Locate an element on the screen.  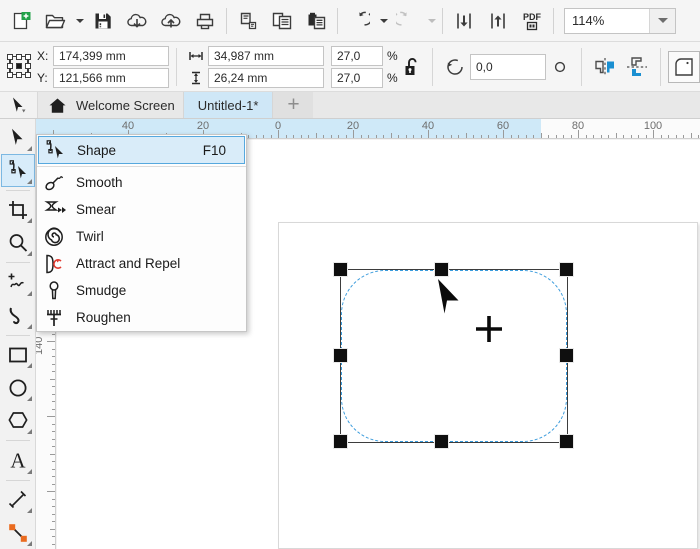
lock-ratio-button is located at coordinates (412, 67).